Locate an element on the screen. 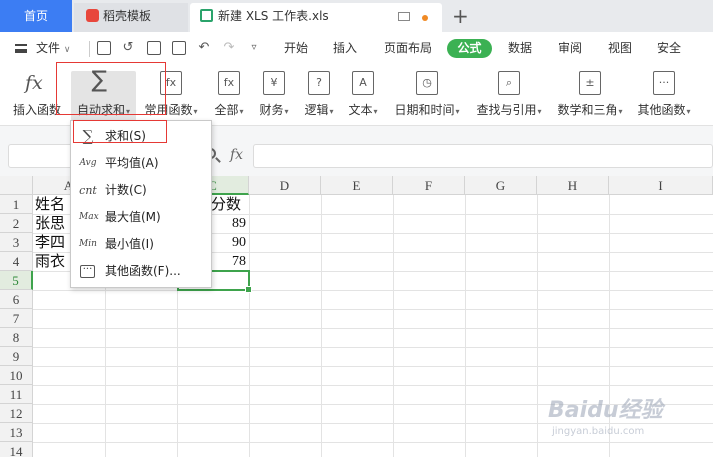 The image size is (713, 457). row-header: 10 is located at coordinates (16, 375).